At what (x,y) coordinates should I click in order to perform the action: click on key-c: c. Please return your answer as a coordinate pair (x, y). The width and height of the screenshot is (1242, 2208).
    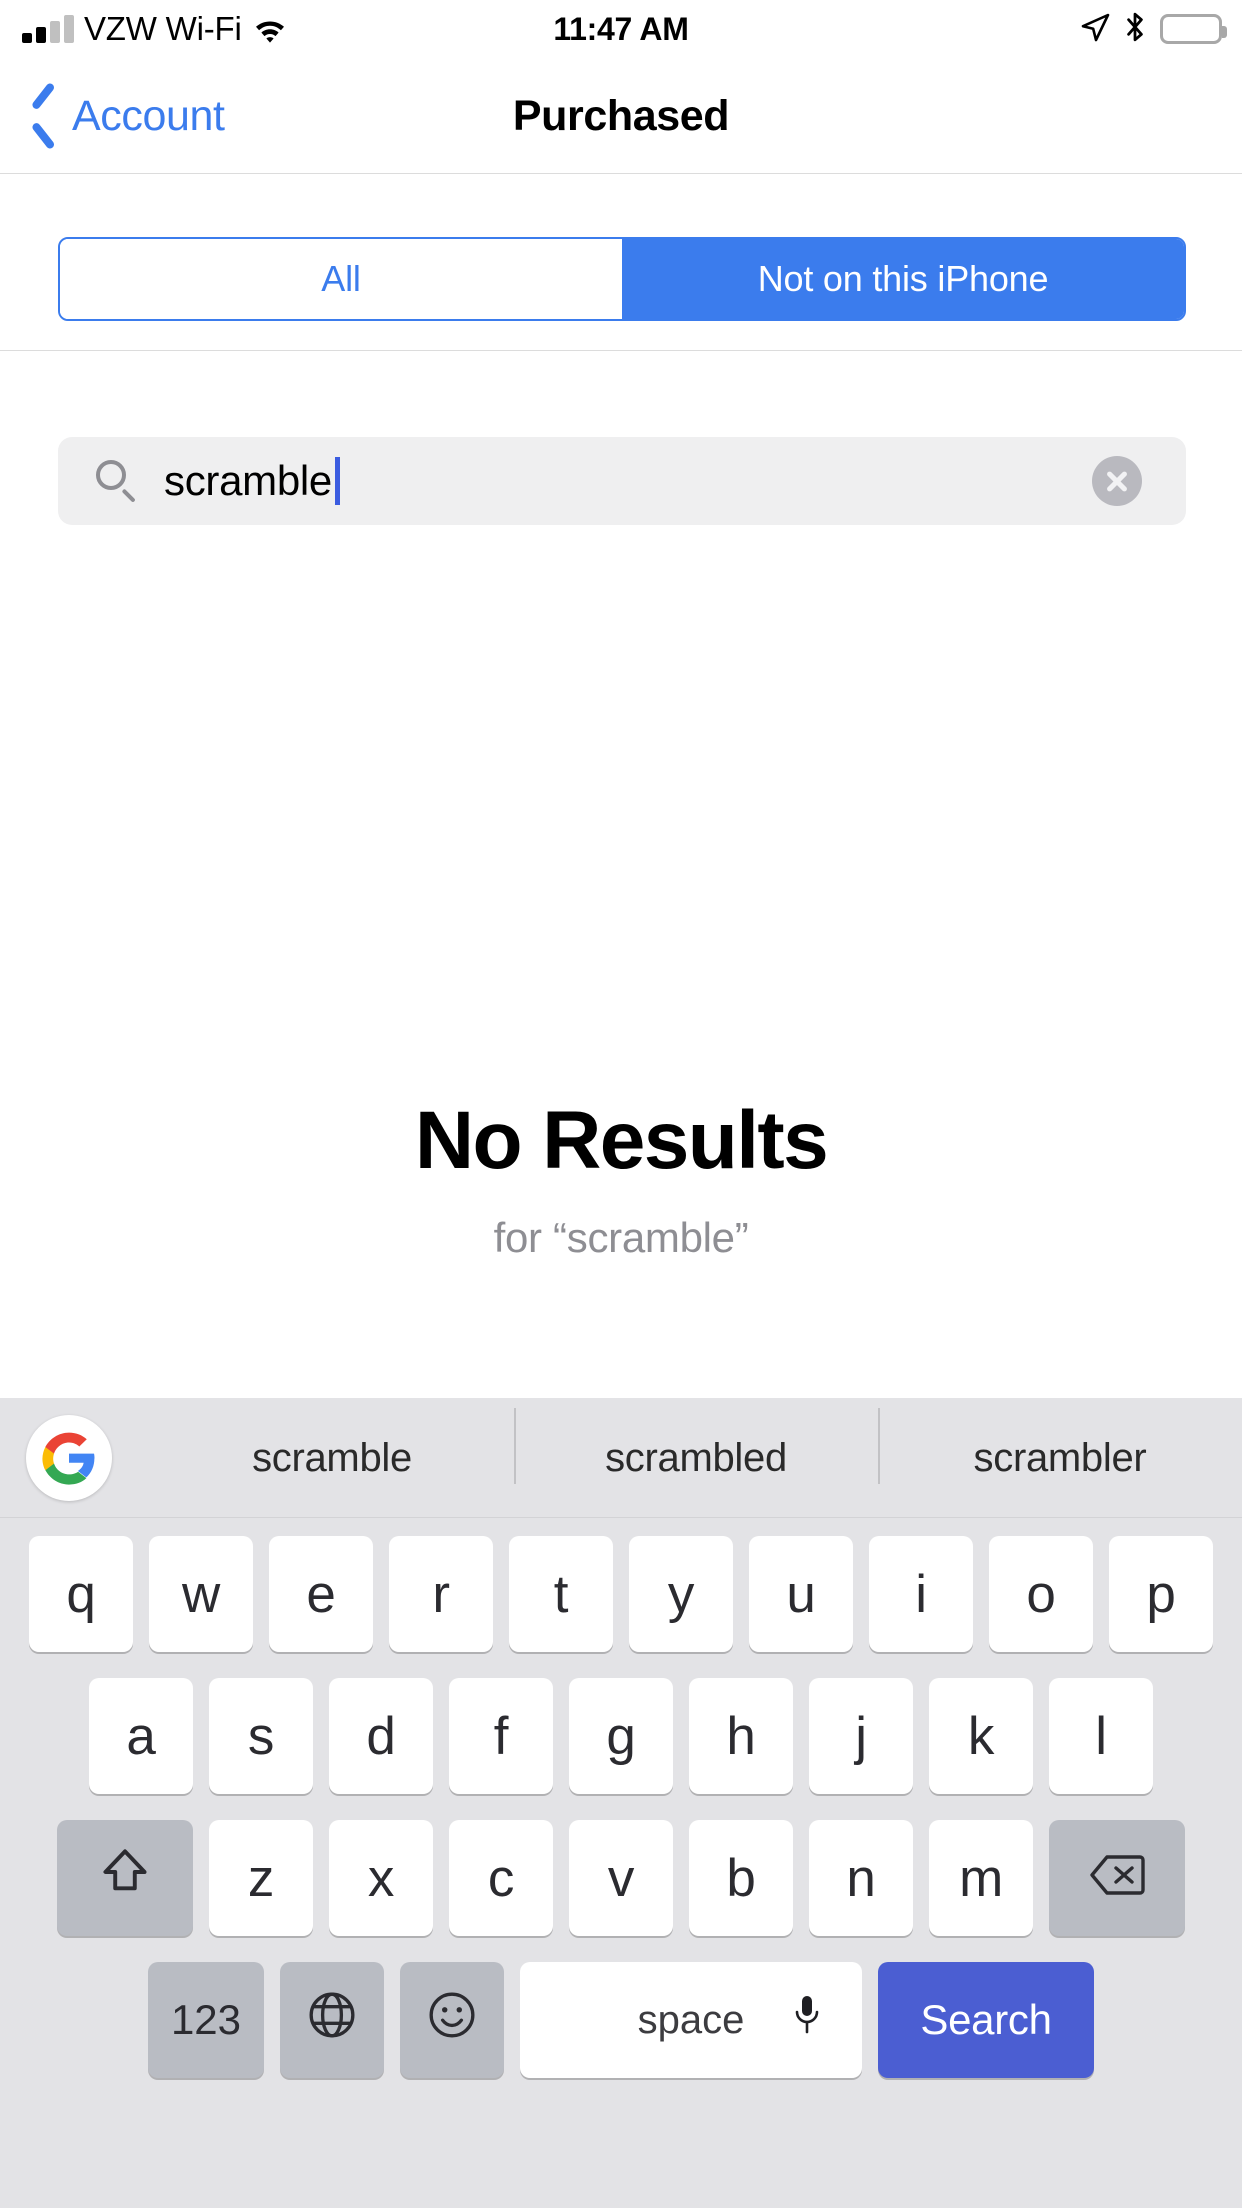
    Looking at the image, I should click on (501, 1878).